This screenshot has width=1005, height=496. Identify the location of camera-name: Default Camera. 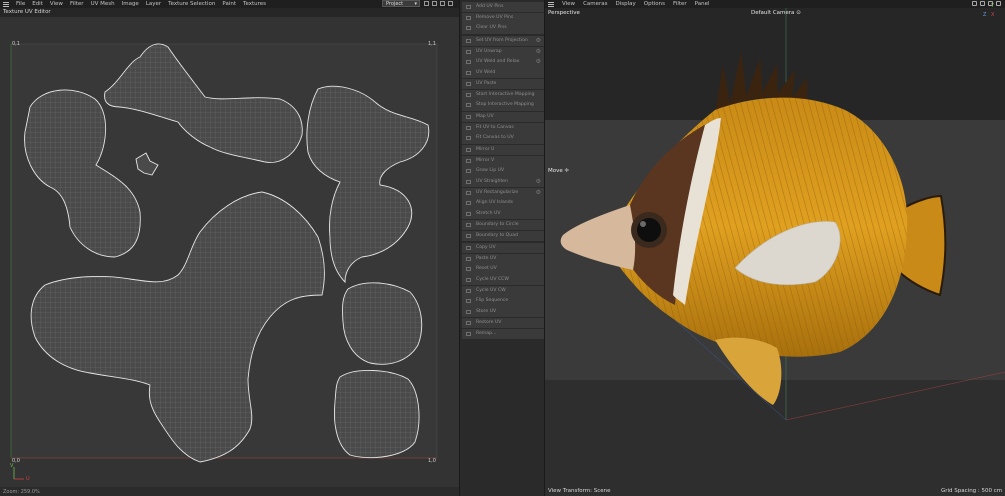
(773, 13).